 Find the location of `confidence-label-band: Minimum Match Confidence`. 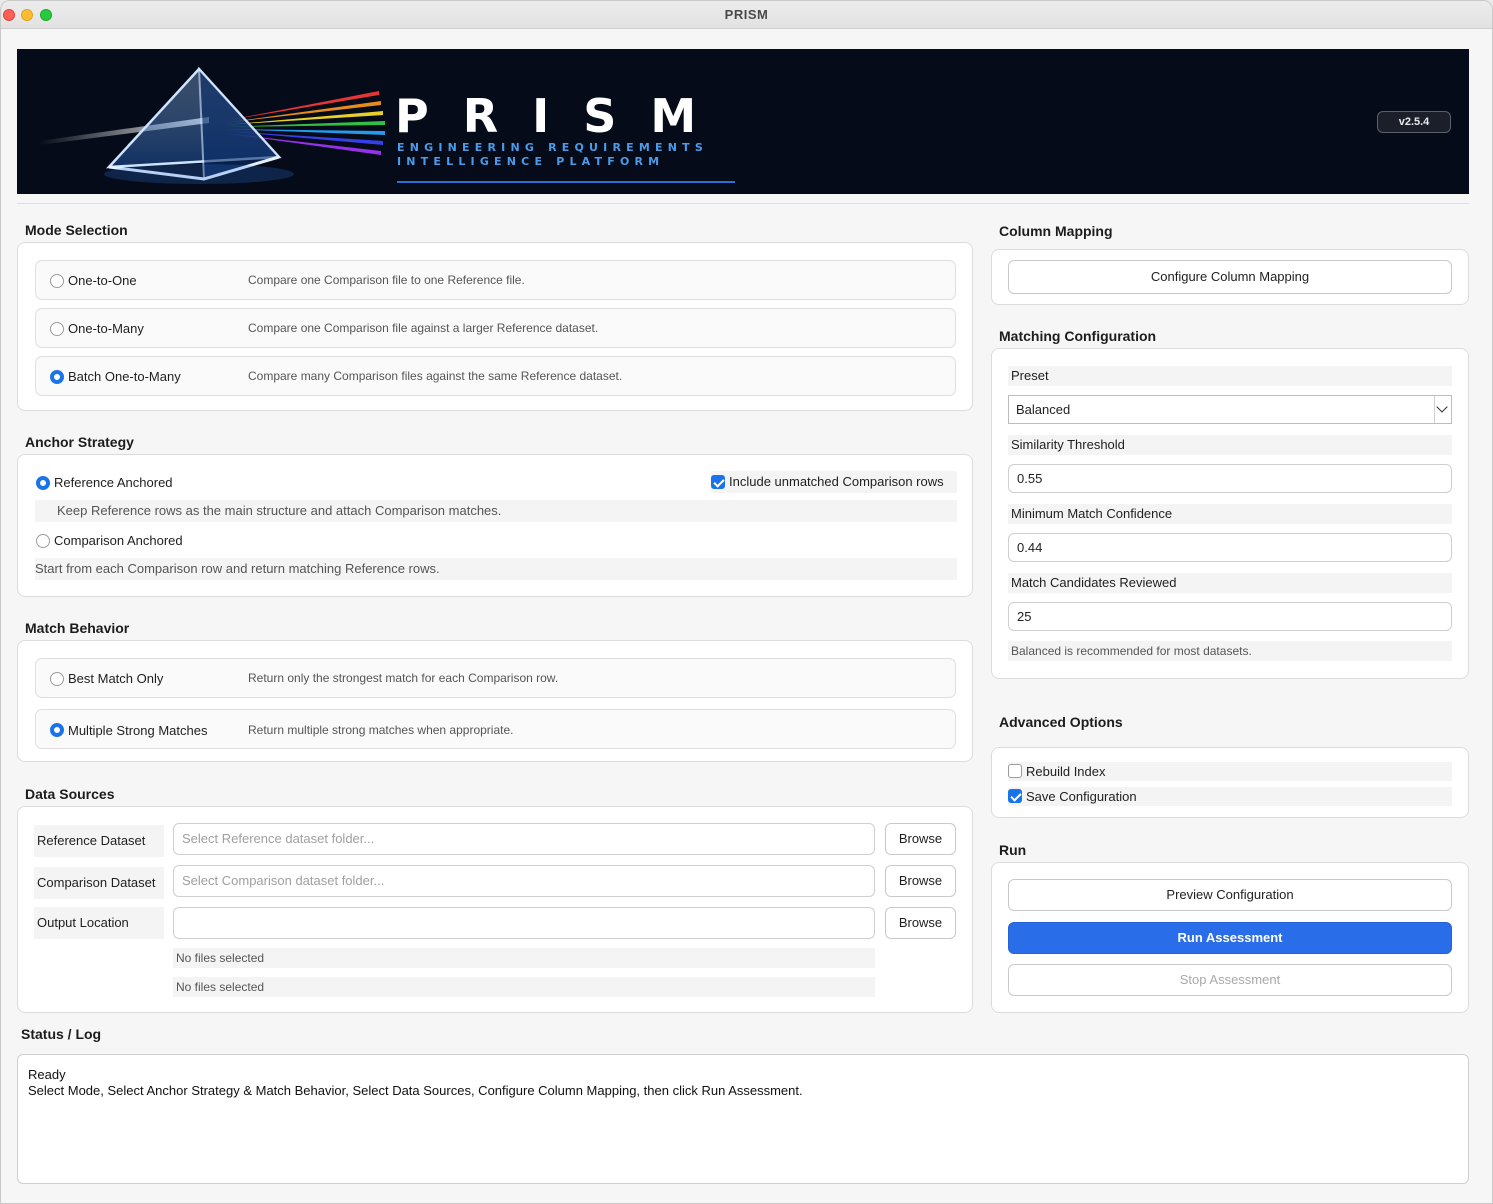

confidence-label-band: Minimum Match Confidence is located at coordinates (1230, 514).